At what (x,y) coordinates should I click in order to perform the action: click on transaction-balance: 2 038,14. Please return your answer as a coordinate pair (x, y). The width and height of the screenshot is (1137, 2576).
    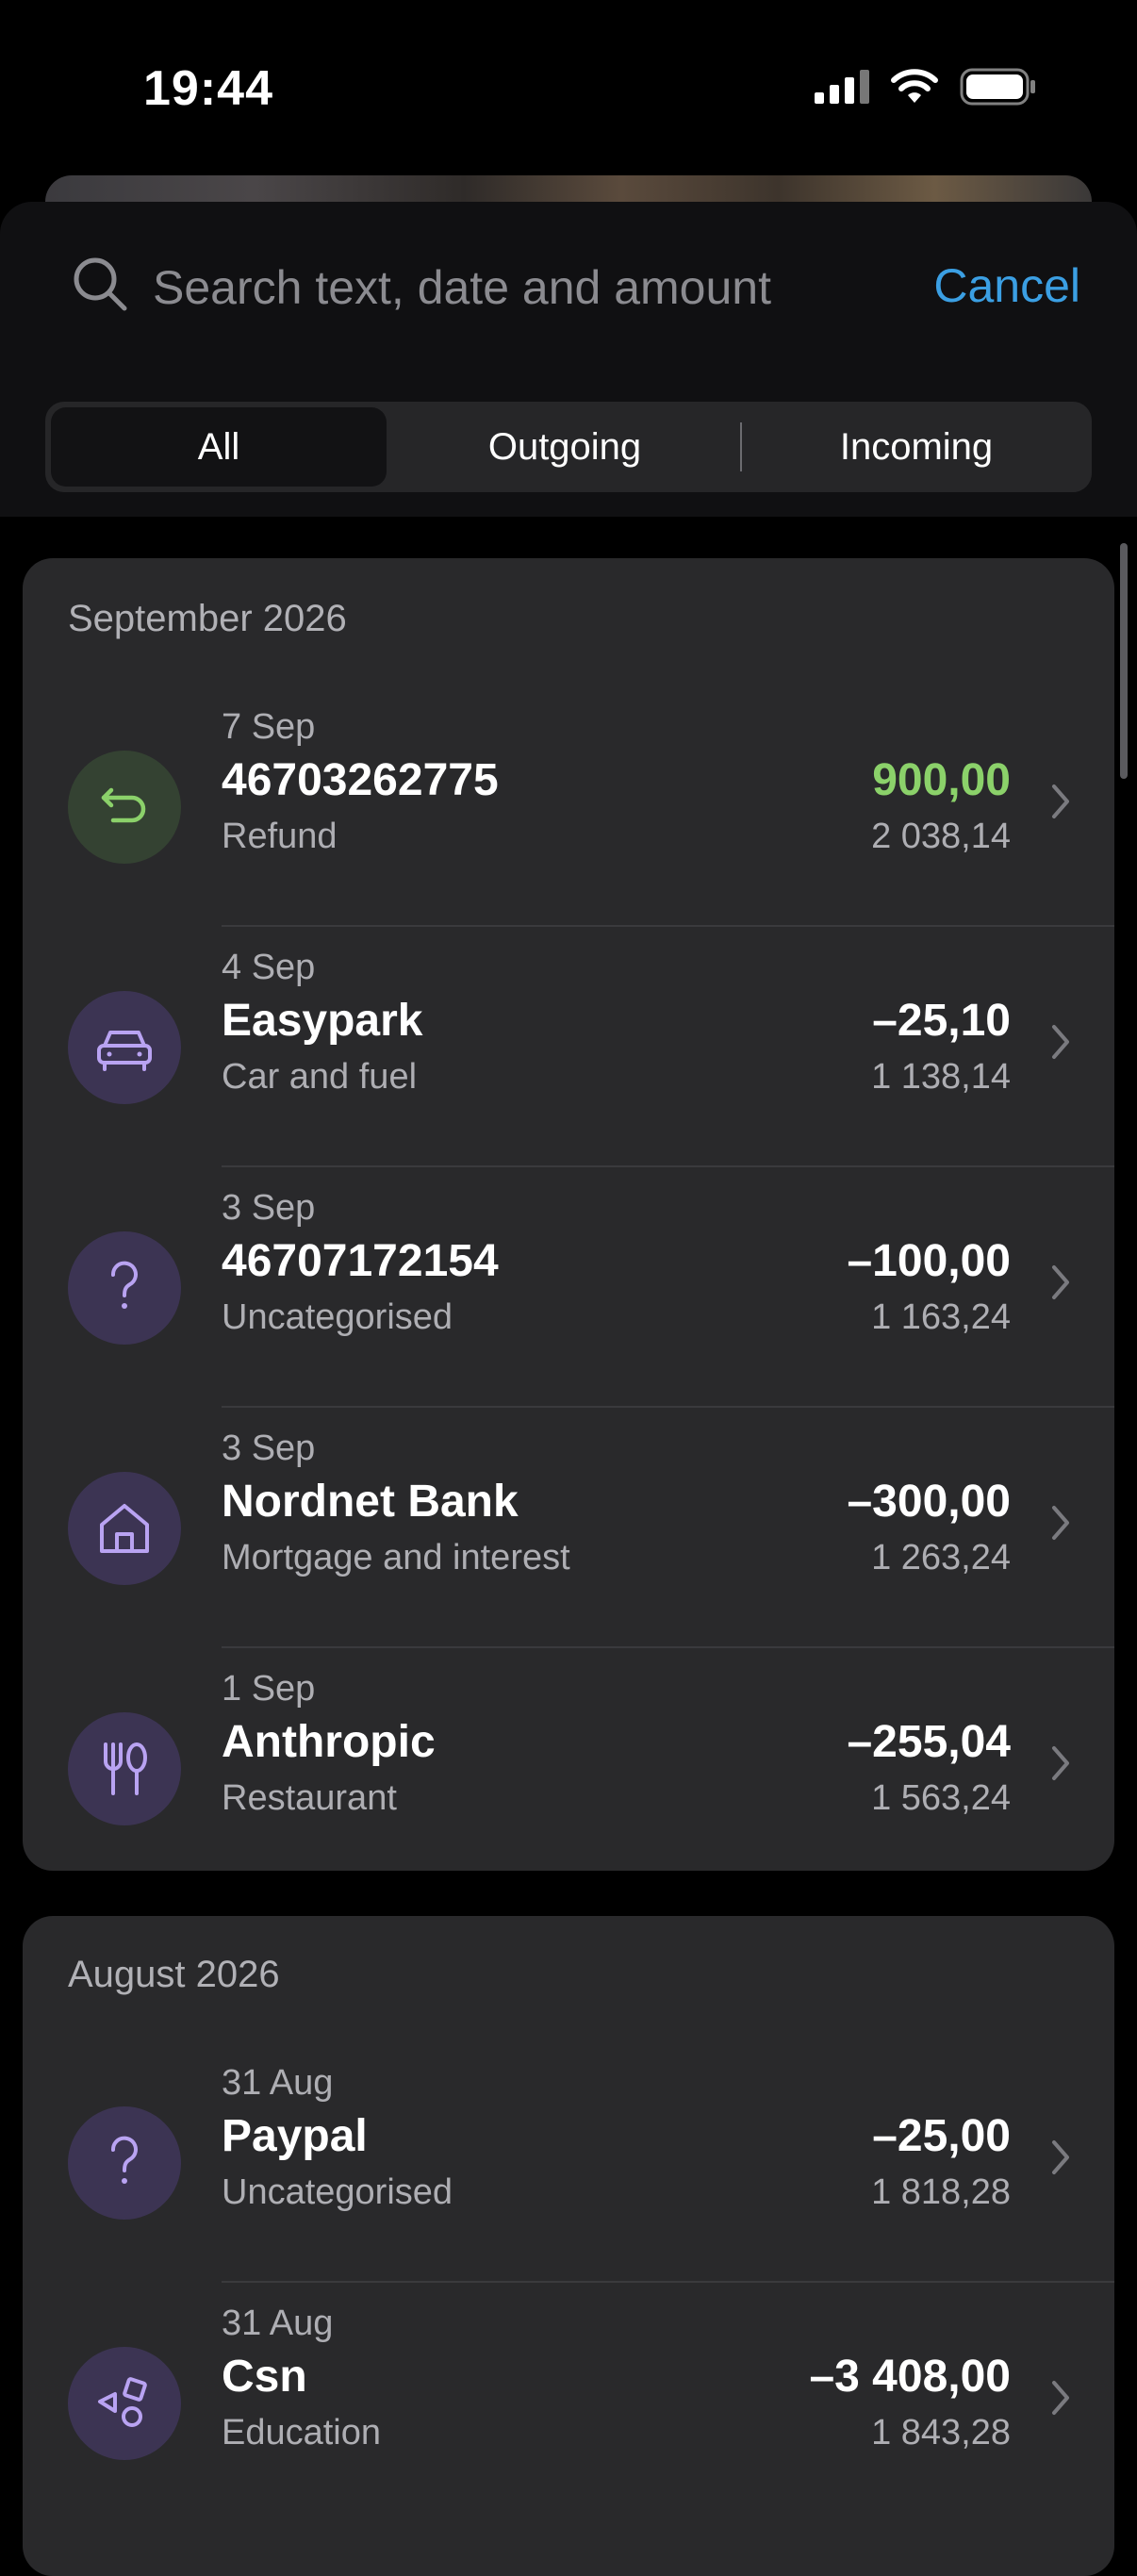
    Looking at the image, I should click on (941, 836).